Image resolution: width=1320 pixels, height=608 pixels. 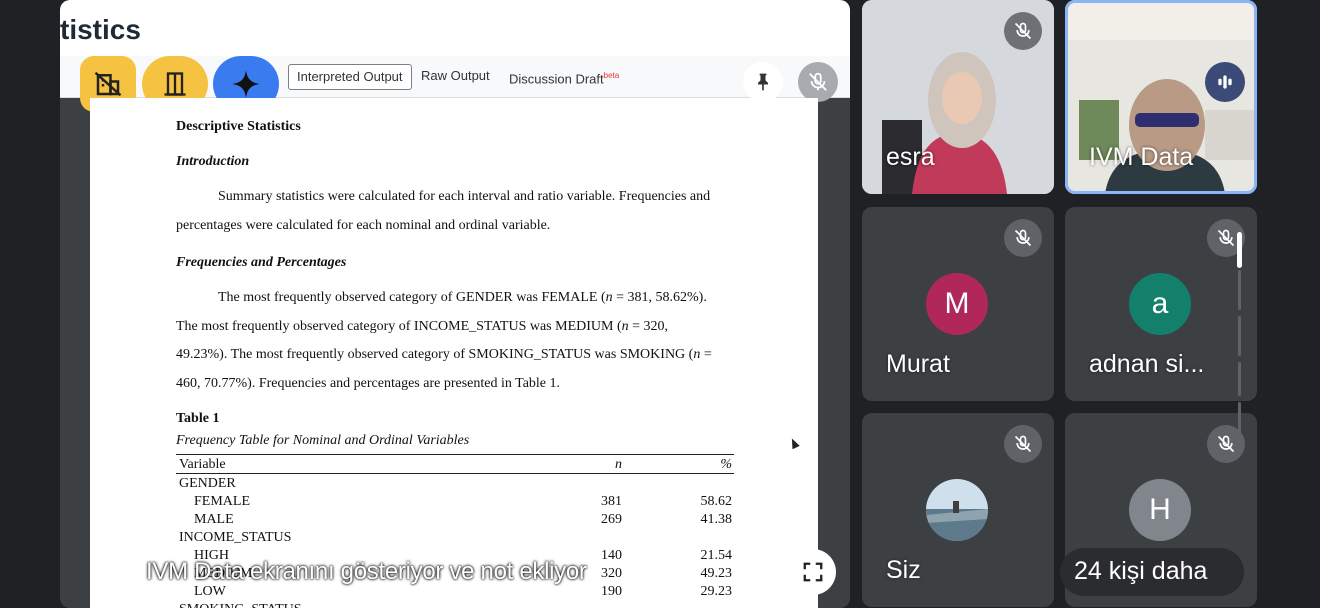 I want to click on participant-tile-esra: esra, so click(x=958, y=97).